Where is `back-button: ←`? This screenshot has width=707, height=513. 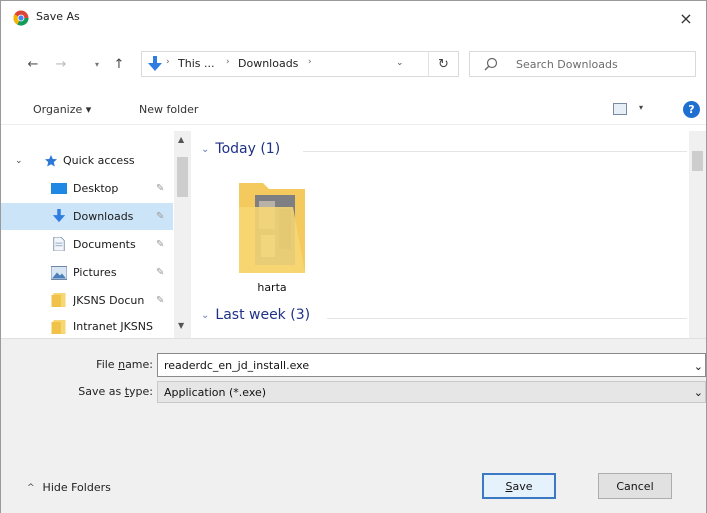 back-button: ← is located at coordinates (33, 64).